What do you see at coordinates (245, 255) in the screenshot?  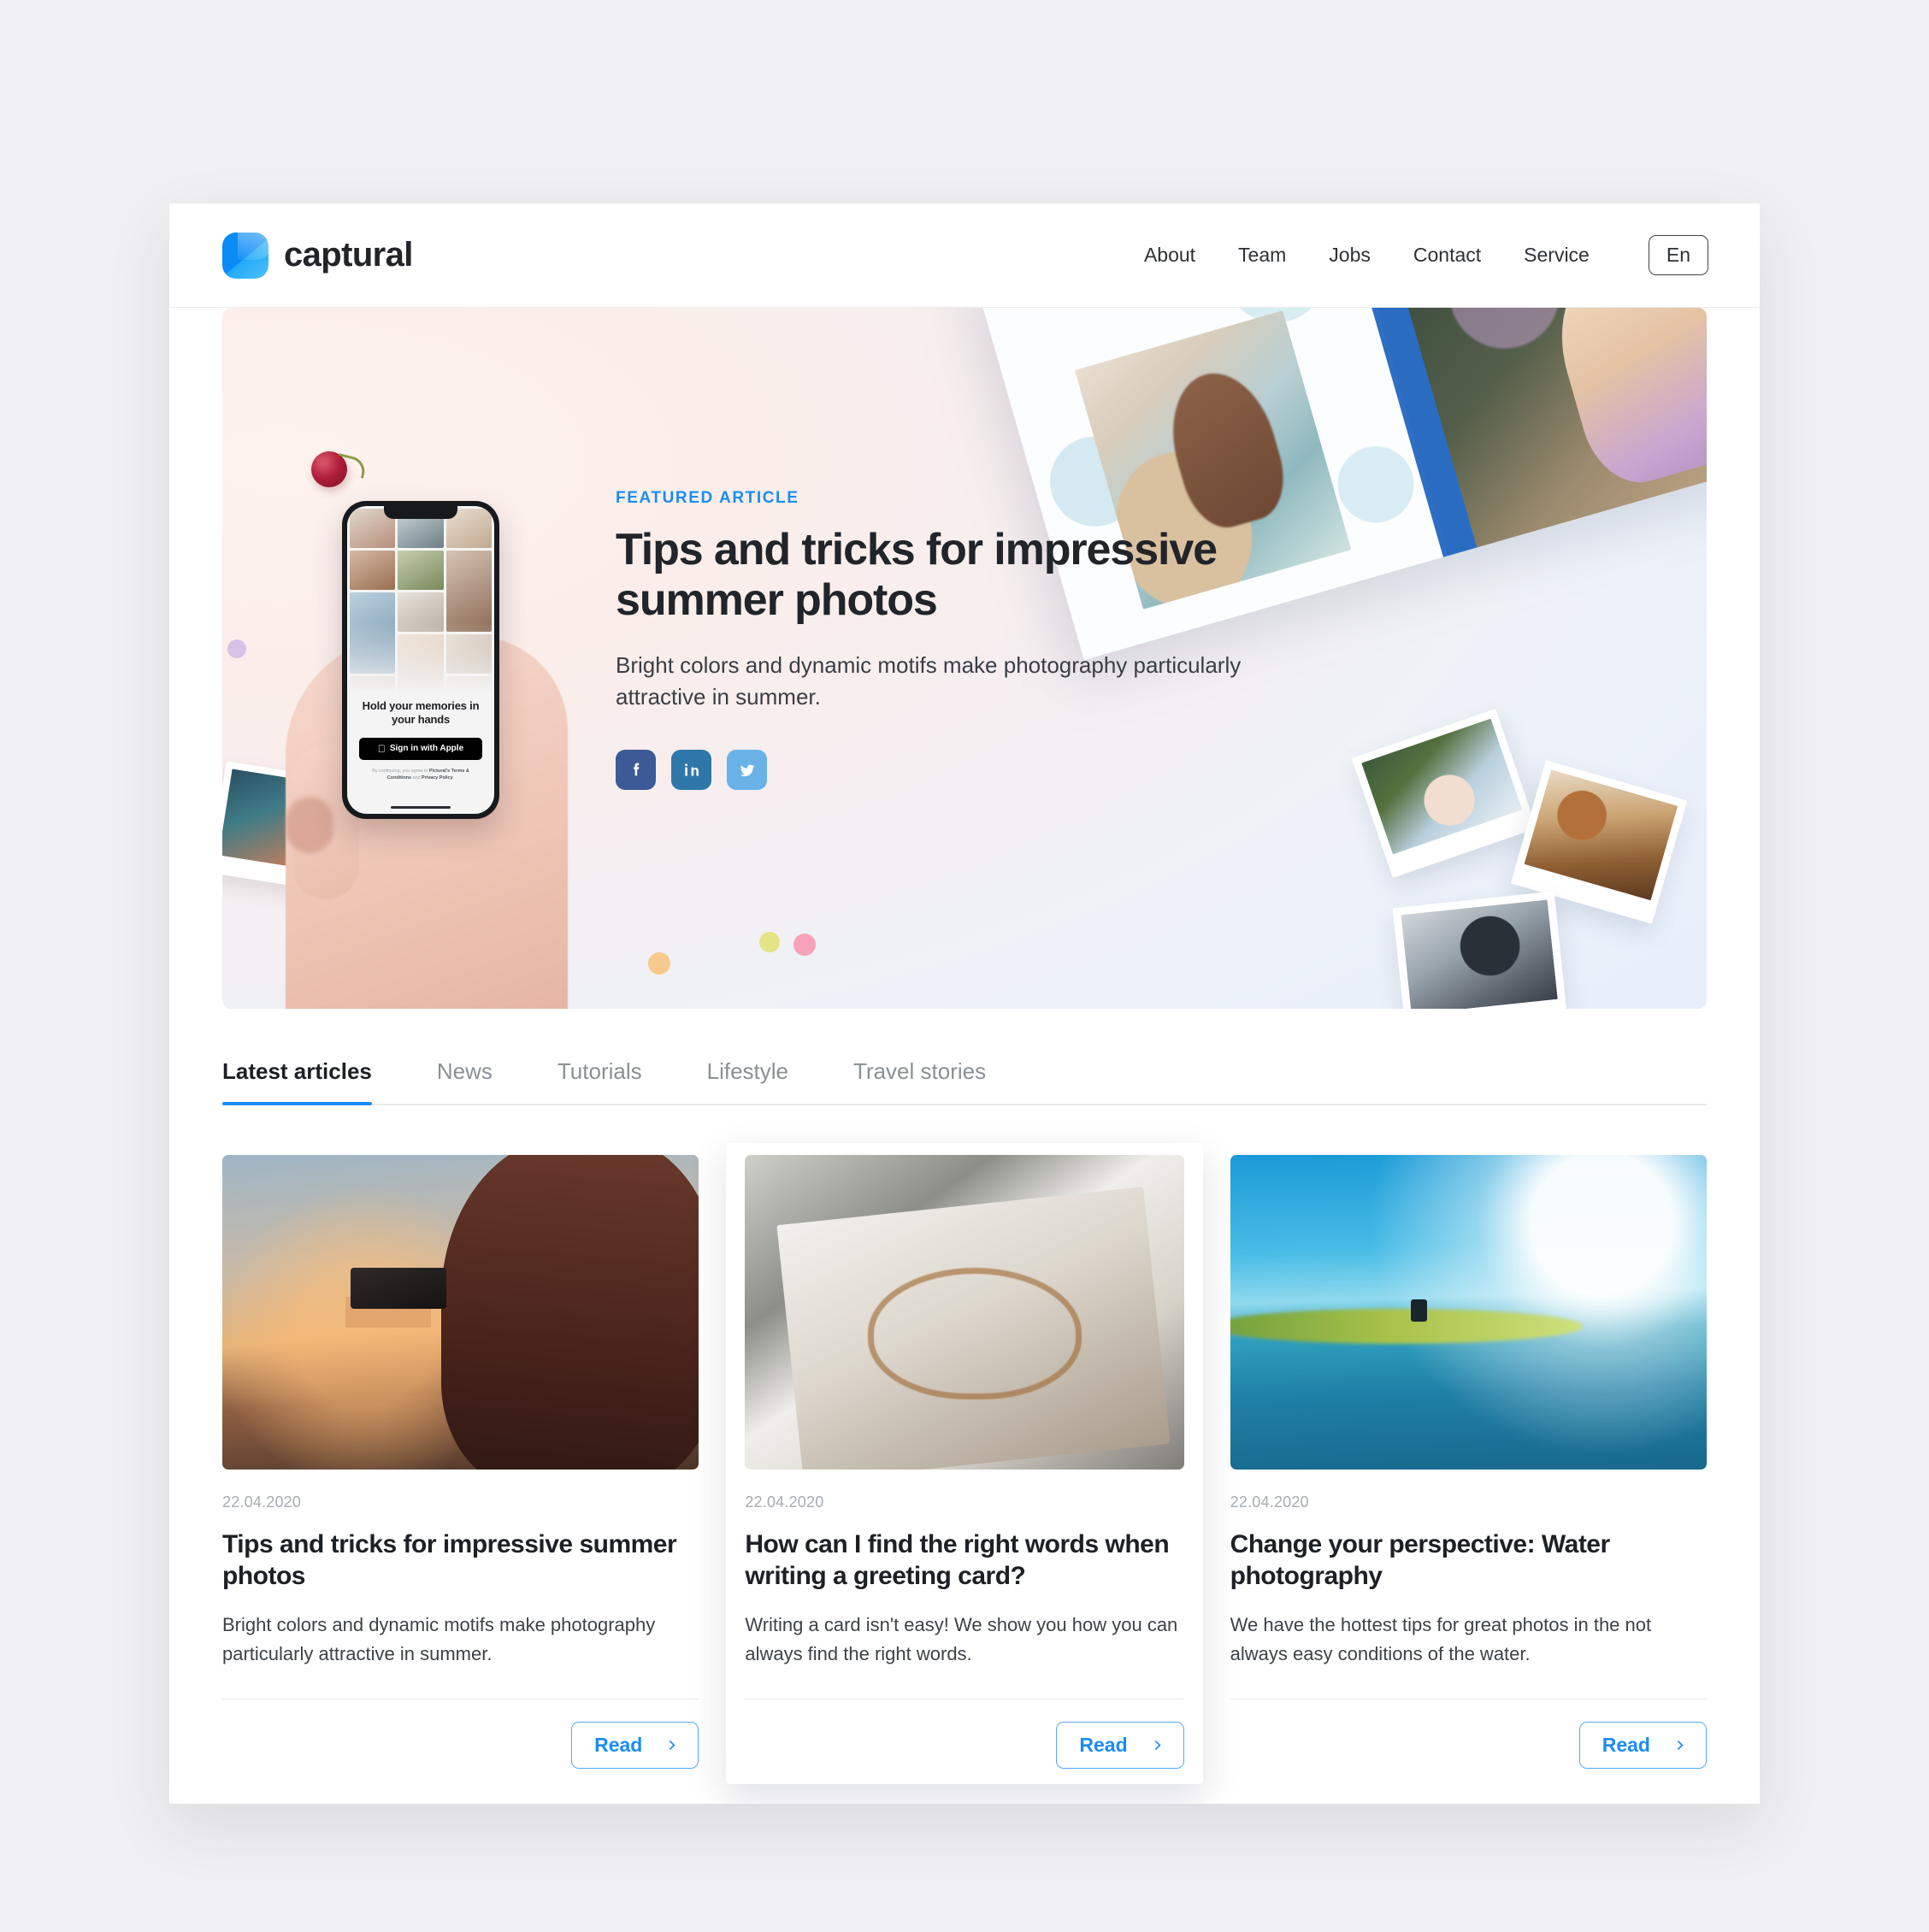 I see `captural-logo-icon` at bounding box center [245, 255].